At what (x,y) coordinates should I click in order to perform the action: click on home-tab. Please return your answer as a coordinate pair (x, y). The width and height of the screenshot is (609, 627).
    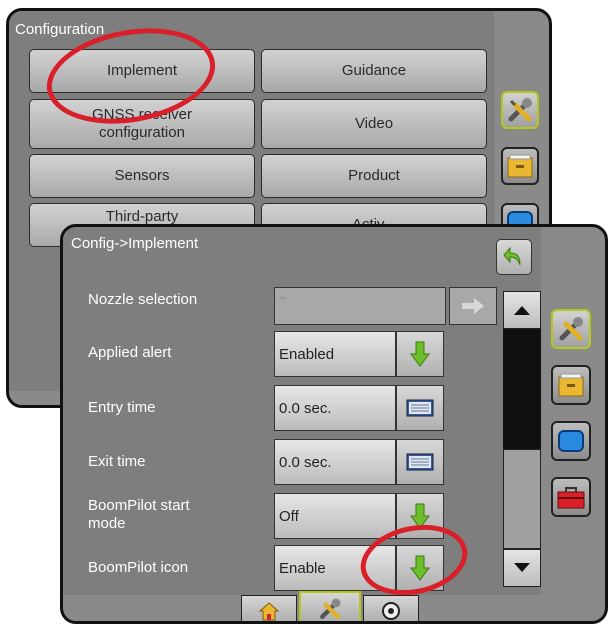
    Looking at the image, I should click on (269, 608).